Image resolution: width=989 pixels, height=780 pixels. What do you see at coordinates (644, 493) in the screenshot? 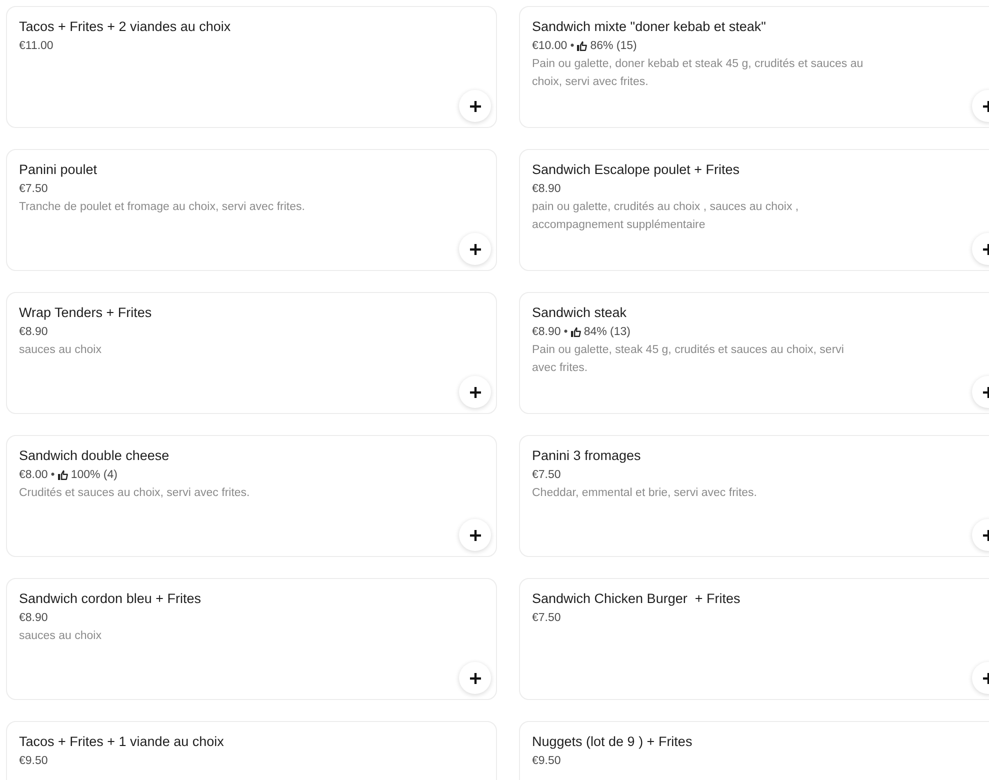
I see `item-description: Cheddar, emmental et brie, servi avec frites.` at bounding box center [644, 493].